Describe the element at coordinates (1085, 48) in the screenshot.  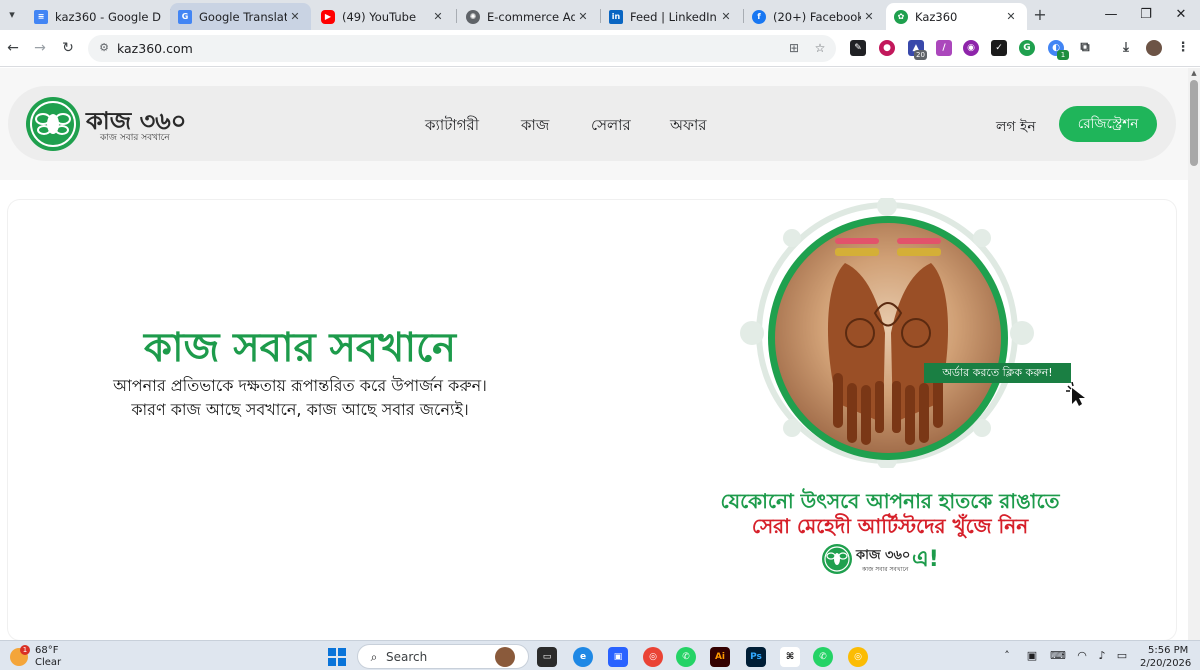
I see `extensions-puzzle-icon: ⧉` at that location.